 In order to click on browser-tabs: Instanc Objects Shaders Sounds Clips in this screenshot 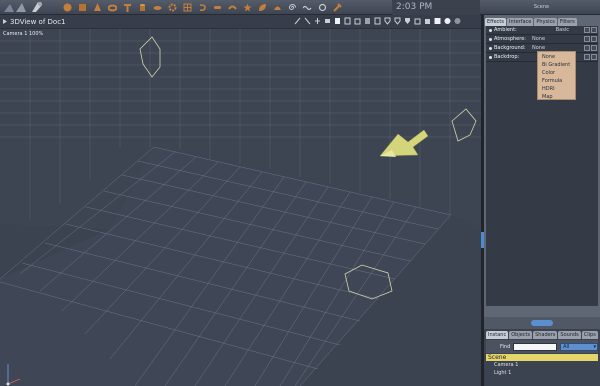, I will do `click(542, 335)`.